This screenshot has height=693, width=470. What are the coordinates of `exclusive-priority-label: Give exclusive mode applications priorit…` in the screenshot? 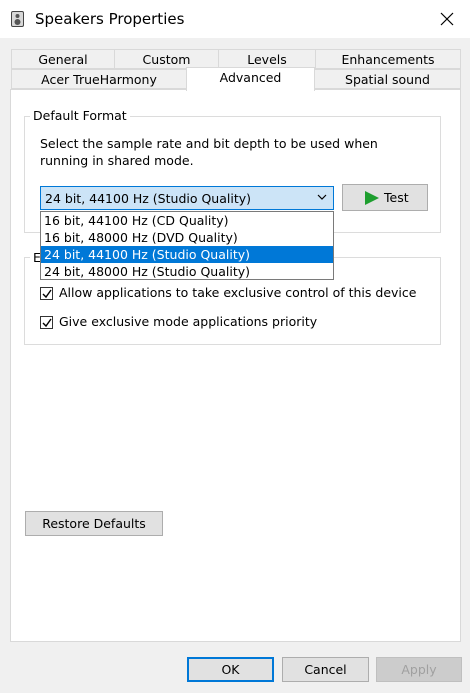 It's located at (188, 321).